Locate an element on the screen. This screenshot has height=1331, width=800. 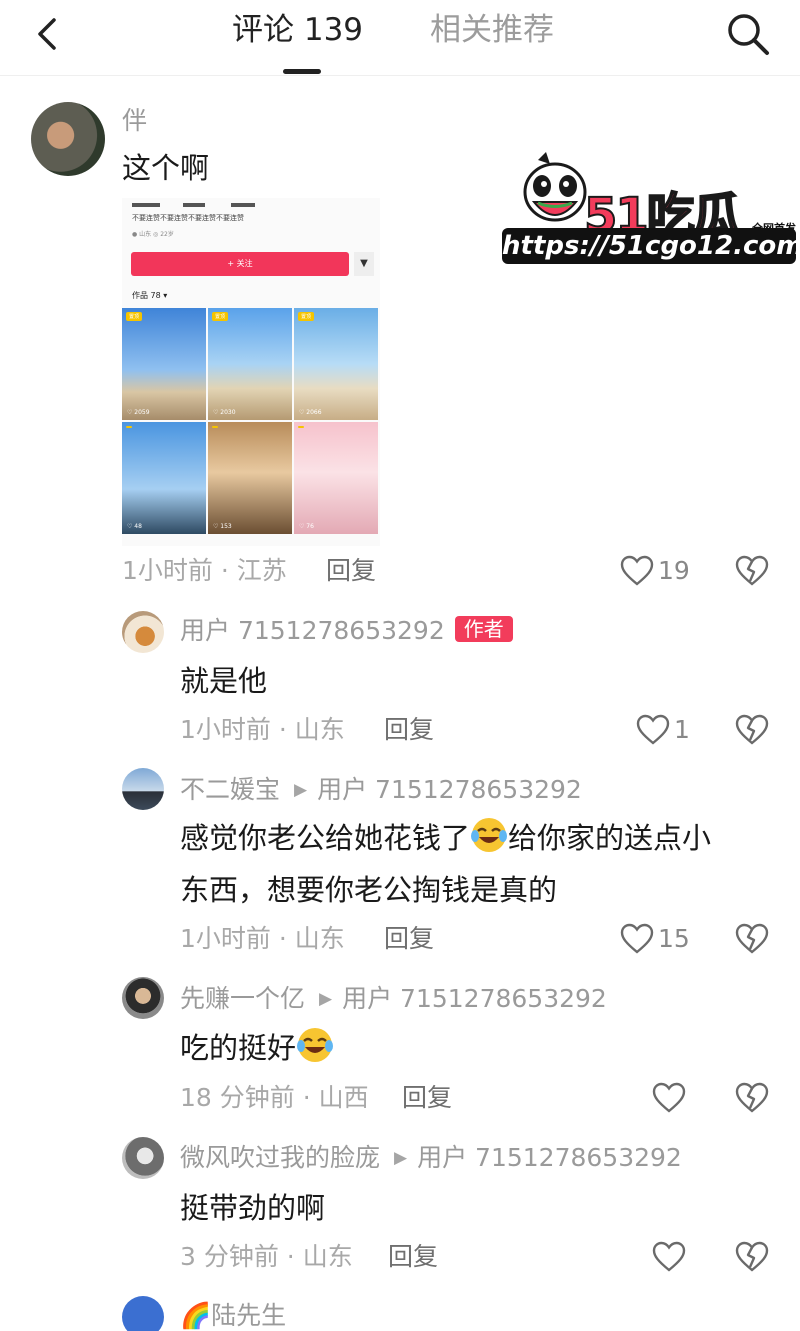
mascot-icon is located at coordinates (555, 187).